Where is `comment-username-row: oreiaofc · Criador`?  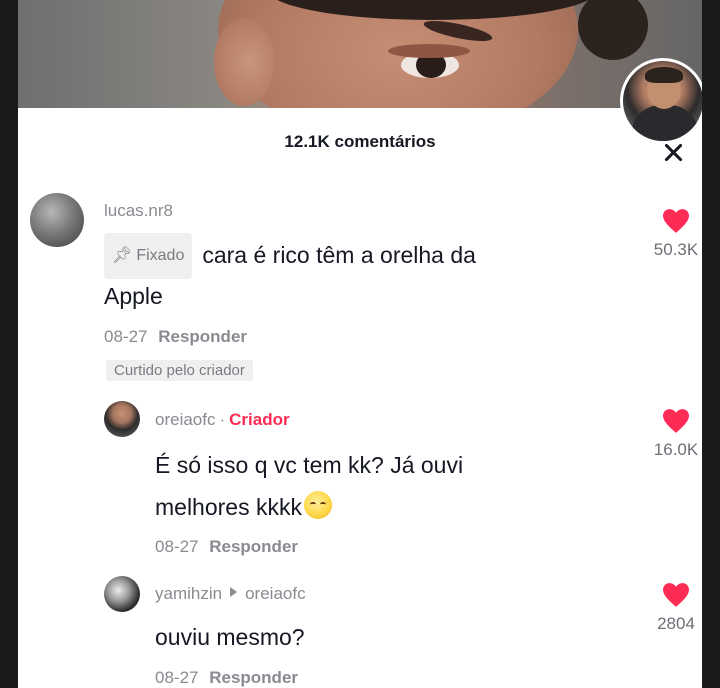 comment-username-row: oreiaofc · Criador is located at coordinates (222, 420).